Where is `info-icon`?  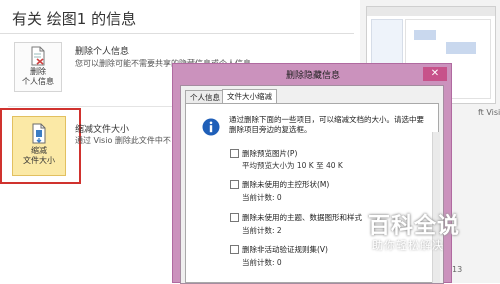 info-icon is located at coordinates (211, 127).